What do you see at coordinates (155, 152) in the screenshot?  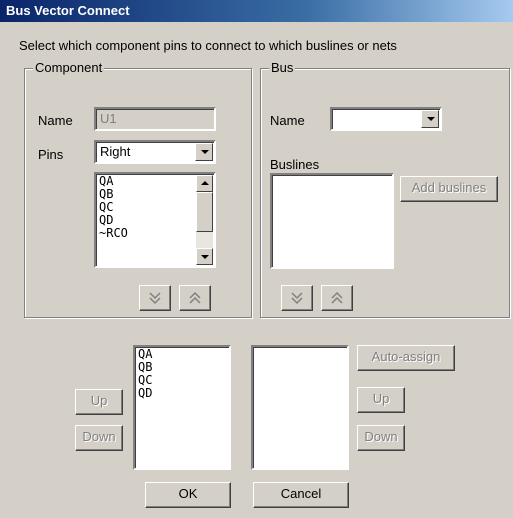 I see `pins-dropdown: Right` at bounding box center [155, 152].